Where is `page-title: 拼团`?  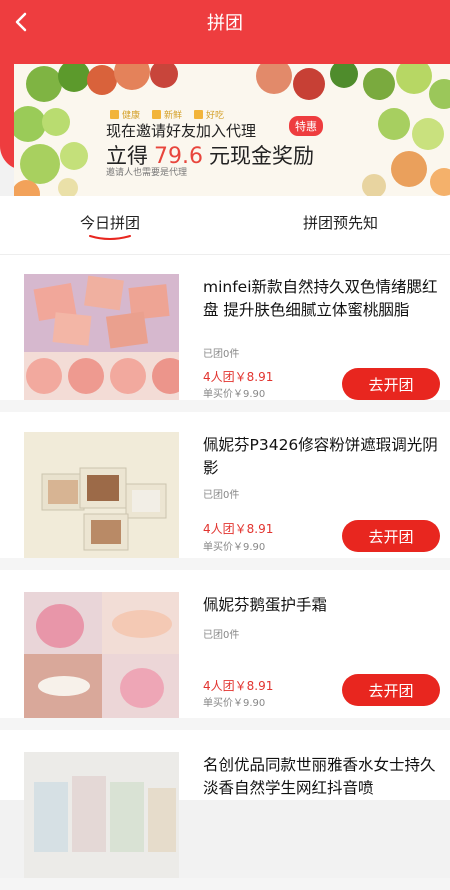
page-title: 拼团 is located at coordinates (225, 23).